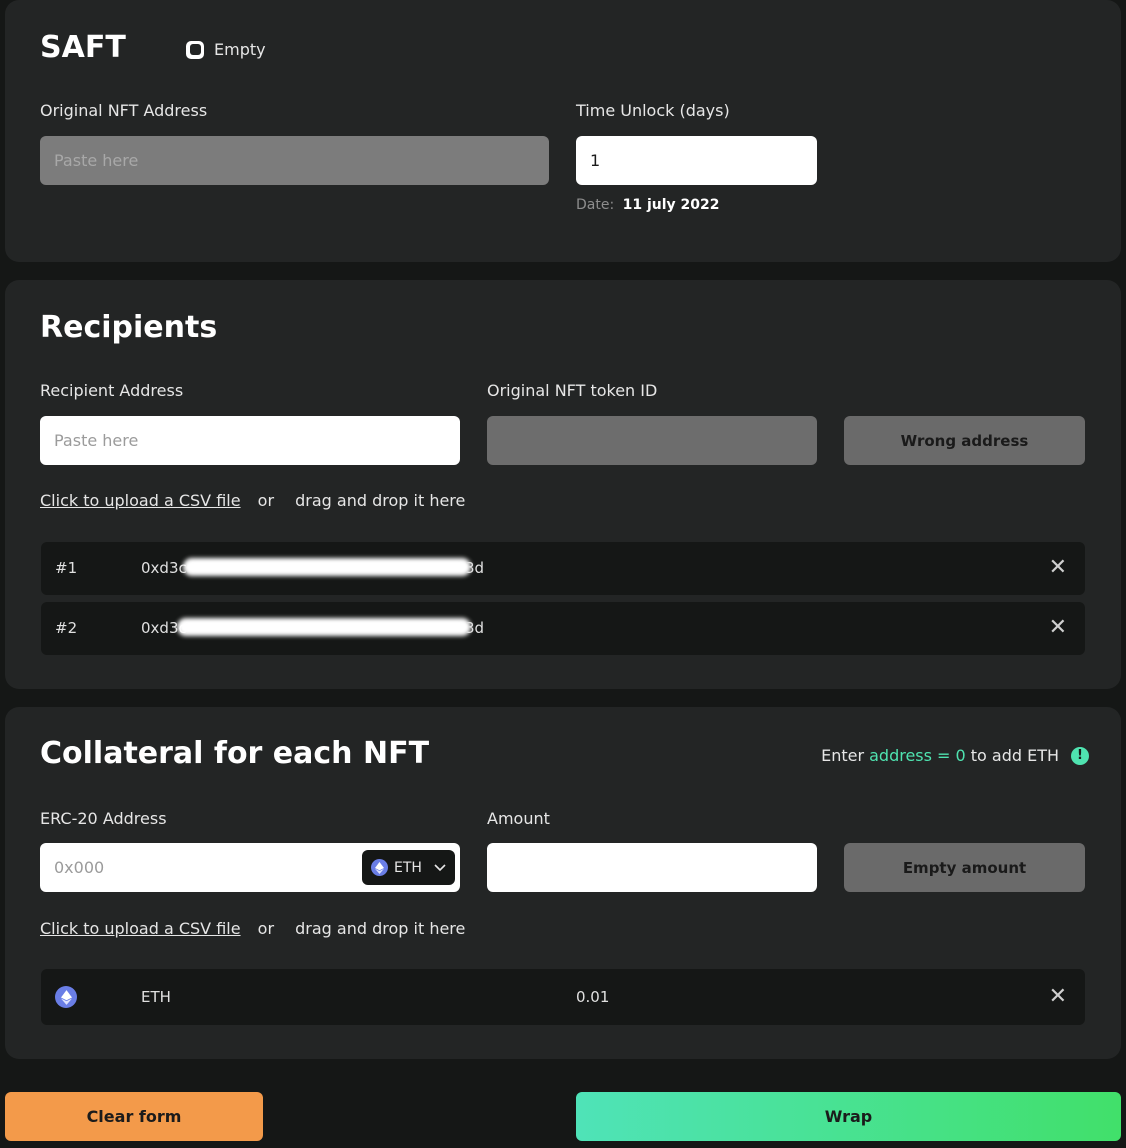 This screenshot has height=1148, width=1126. What do you see at coordinates (518, 818) in the screenshot?
I see `amount-label: Amount` at bounding box center [518, 818].